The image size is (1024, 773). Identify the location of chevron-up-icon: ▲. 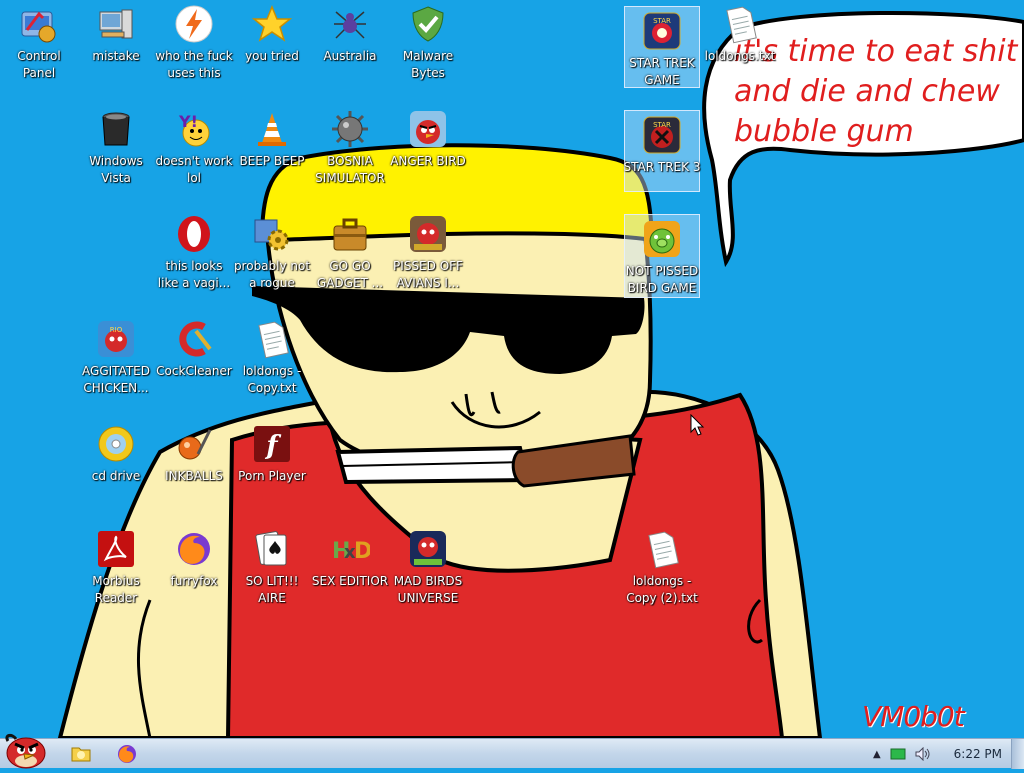
(877, 754).